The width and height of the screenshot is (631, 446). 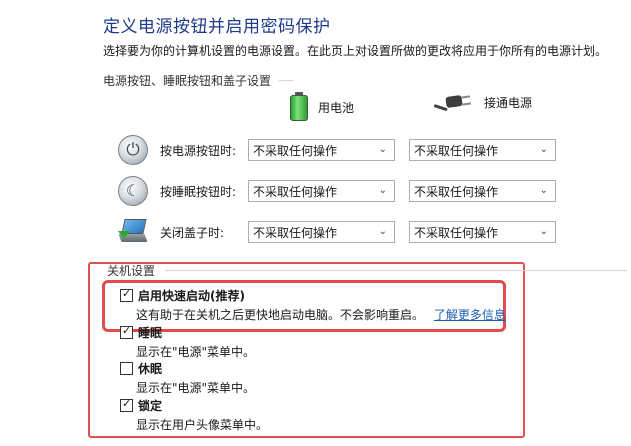 I want to click on sleep-desc: 显示在"电源"菜单中。, so click(x=196, y=352).